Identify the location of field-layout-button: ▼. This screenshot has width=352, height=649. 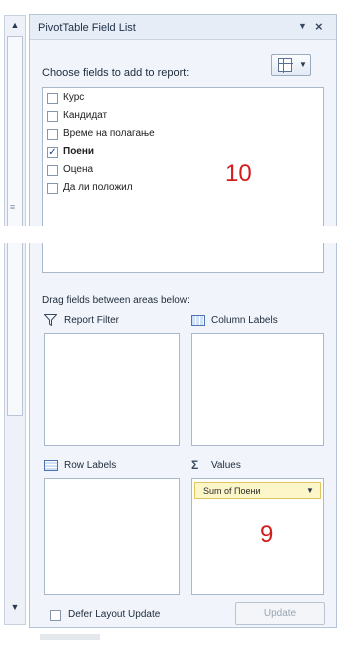
(291, 65).